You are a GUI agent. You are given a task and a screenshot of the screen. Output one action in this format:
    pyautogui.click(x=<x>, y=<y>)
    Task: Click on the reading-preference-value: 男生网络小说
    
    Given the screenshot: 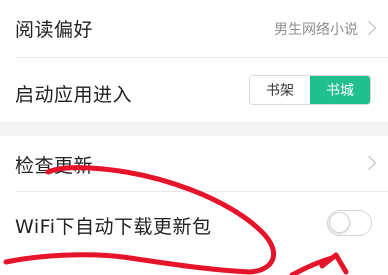 What is the action you would take?
    pyautogui.click(x=316, y=30)
    